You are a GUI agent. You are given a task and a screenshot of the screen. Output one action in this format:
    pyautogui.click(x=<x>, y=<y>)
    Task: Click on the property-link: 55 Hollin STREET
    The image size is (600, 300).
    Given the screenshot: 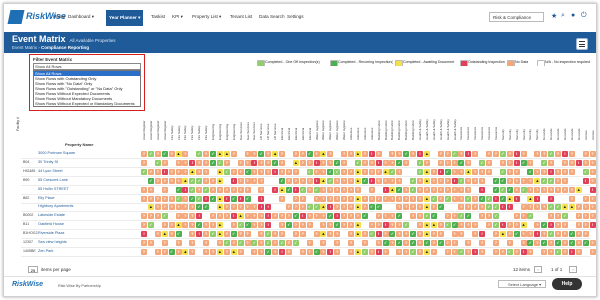 What is the action you would take?
    pyautogui.click(x=53, y=189)
    